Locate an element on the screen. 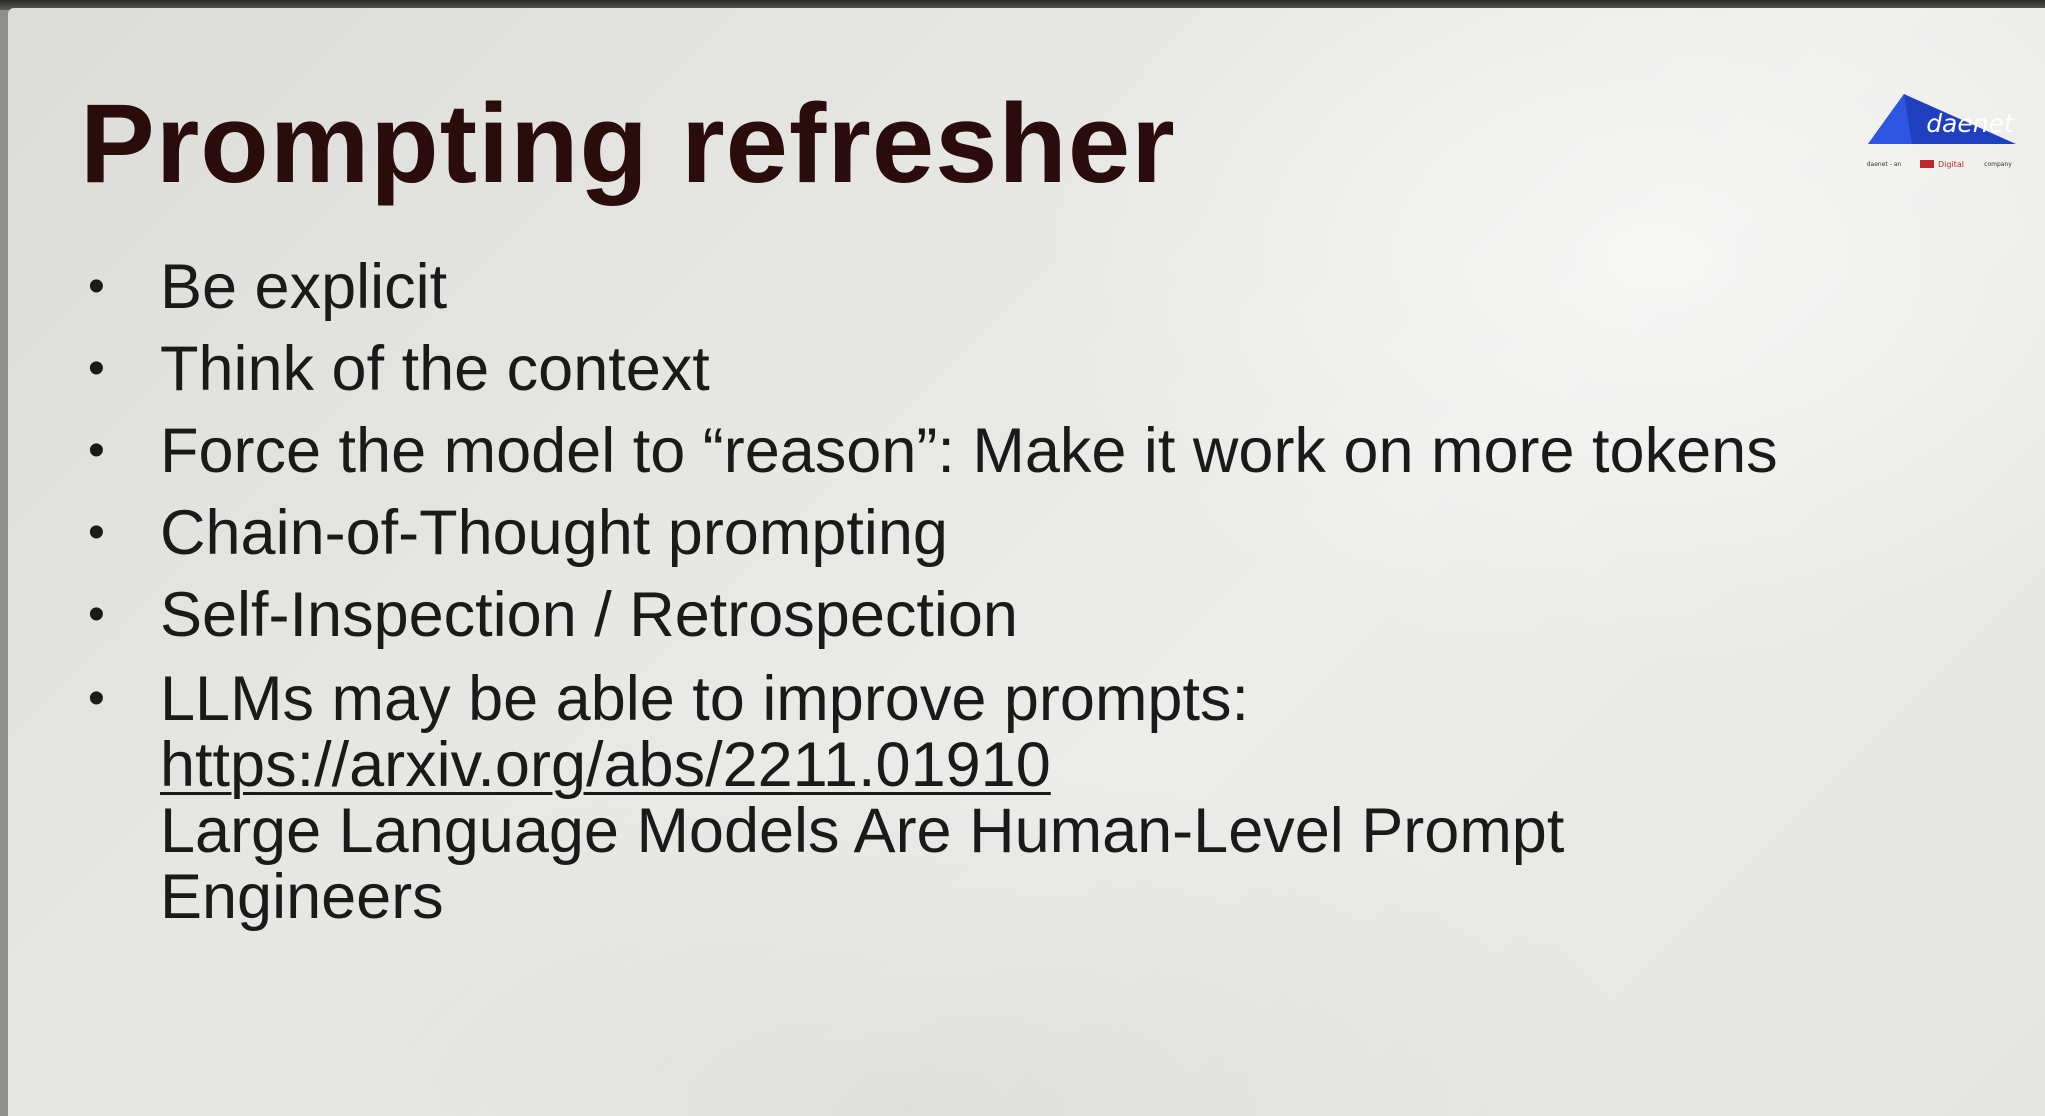 This screenshot has width=2045, height=1116. logo-tagline-badge: Digital is located at coordinates (1951, 164).